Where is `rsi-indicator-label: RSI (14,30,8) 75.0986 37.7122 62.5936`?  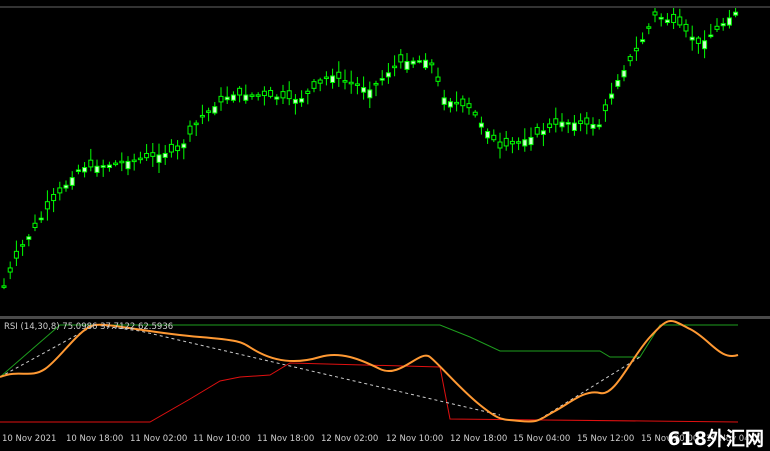 rsi-indicator-label: RSI (14,30,8) 75.0986 37.7122 62.5936 is located at coordinates (89, 327).